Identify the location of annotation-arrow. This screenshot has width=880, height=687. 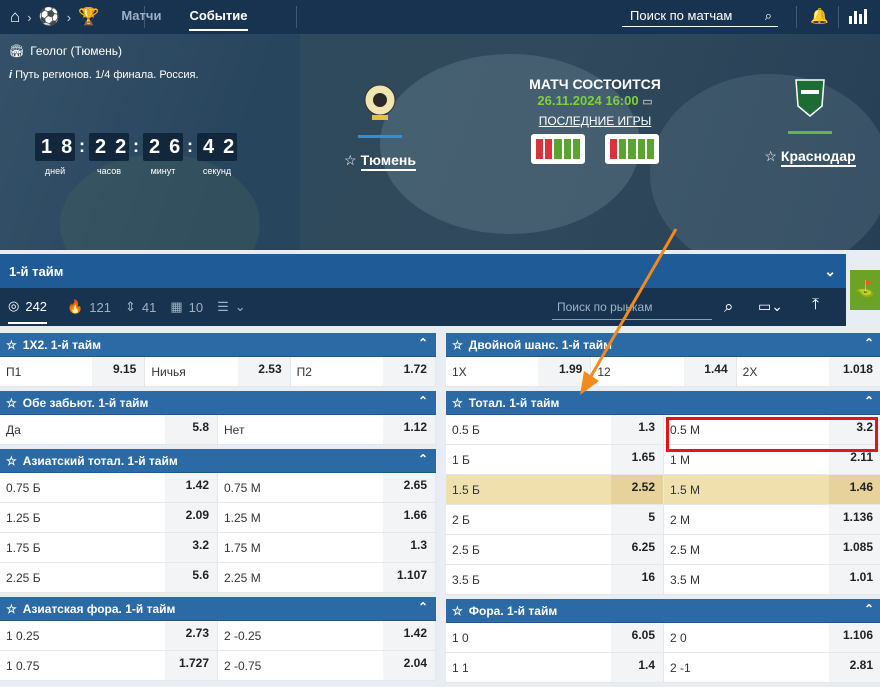
(629, 311).